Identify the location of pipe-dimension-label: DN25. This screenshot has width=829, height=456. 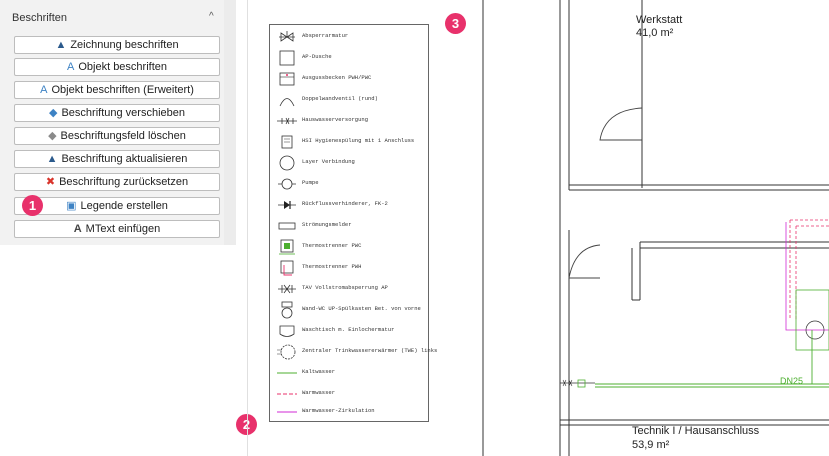
(792, 381).